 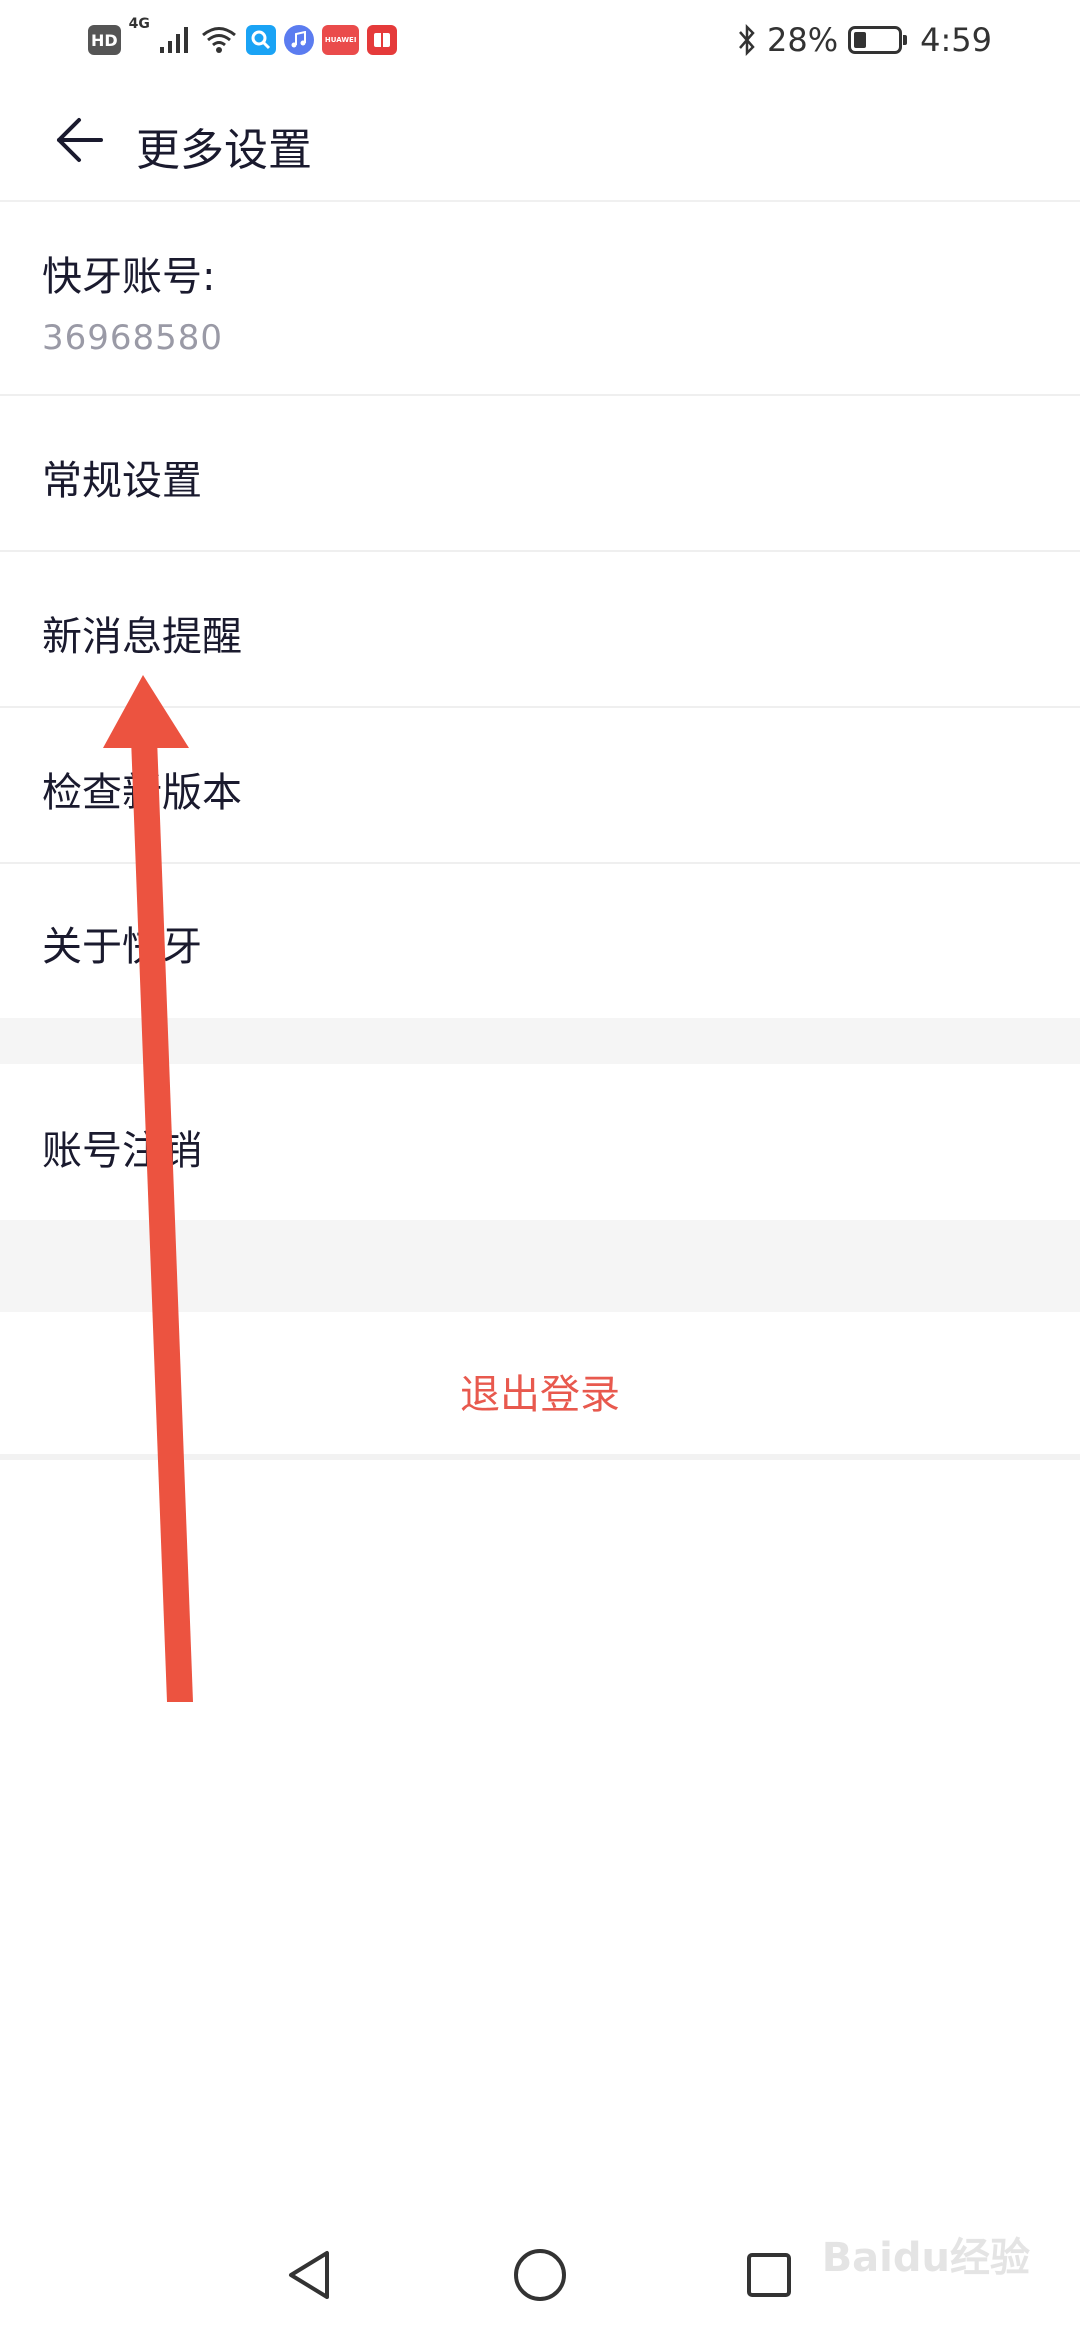 I want to click on menu-item-label: 新消息提醒, so click(x=142, y=637).